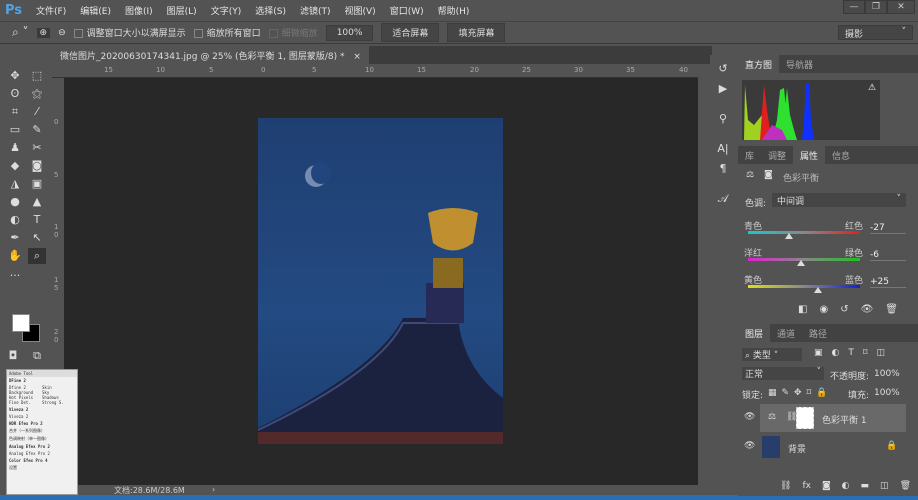 Image resolution: width=918 pixels, height=500 pixels. What do you see at coordinates (888, 228) in the screenshot?
I see `slider-value-input: -27` at bounding box center [888, 228].